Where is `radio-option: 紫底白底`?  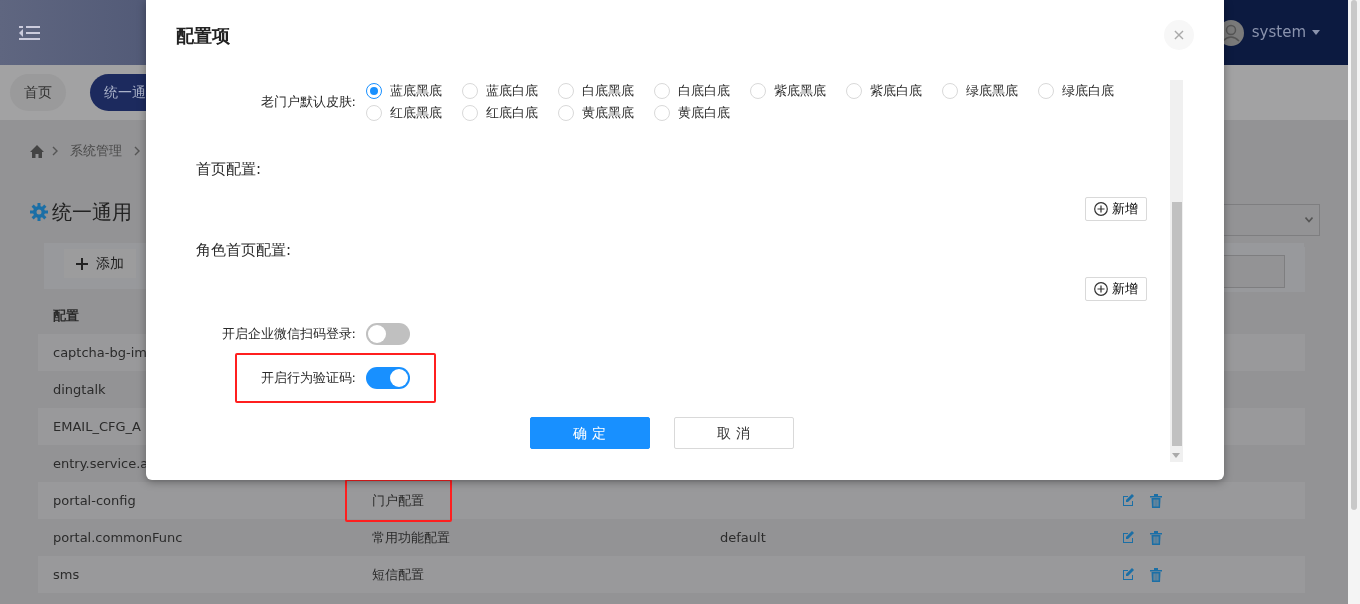
radio-option: 紫底白底 is located at coordinates (894, 91).